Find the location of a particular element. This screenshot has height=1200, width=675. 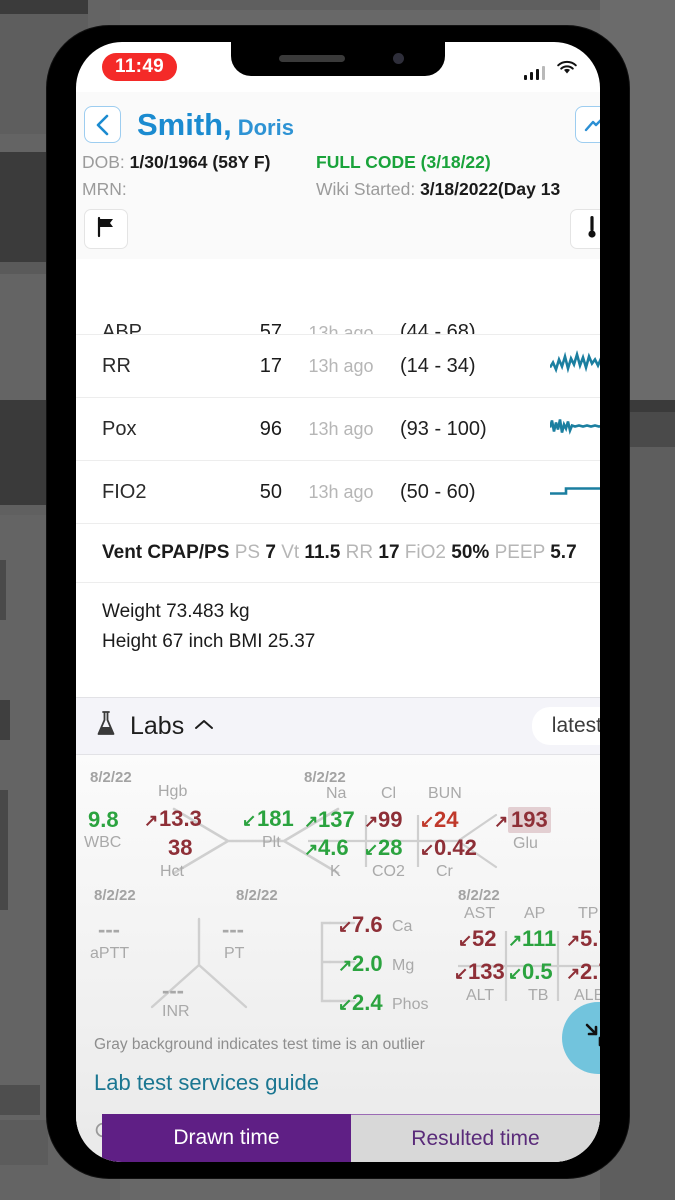

lab-arrow-ca: ↙ is located at coordinates (345, 926).